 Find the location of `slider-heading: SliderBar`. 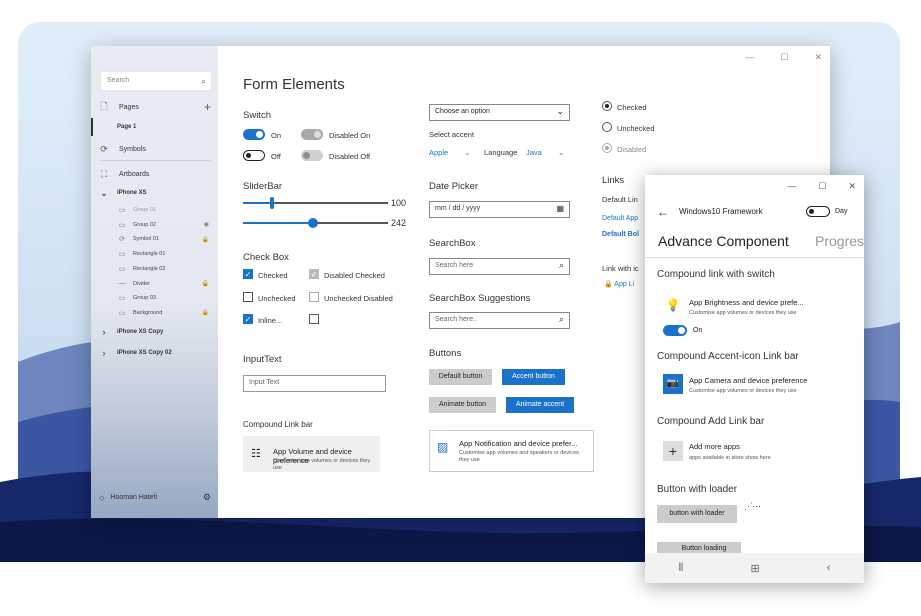

slider-heading: SliderBar is located at coordinates (263, 186).